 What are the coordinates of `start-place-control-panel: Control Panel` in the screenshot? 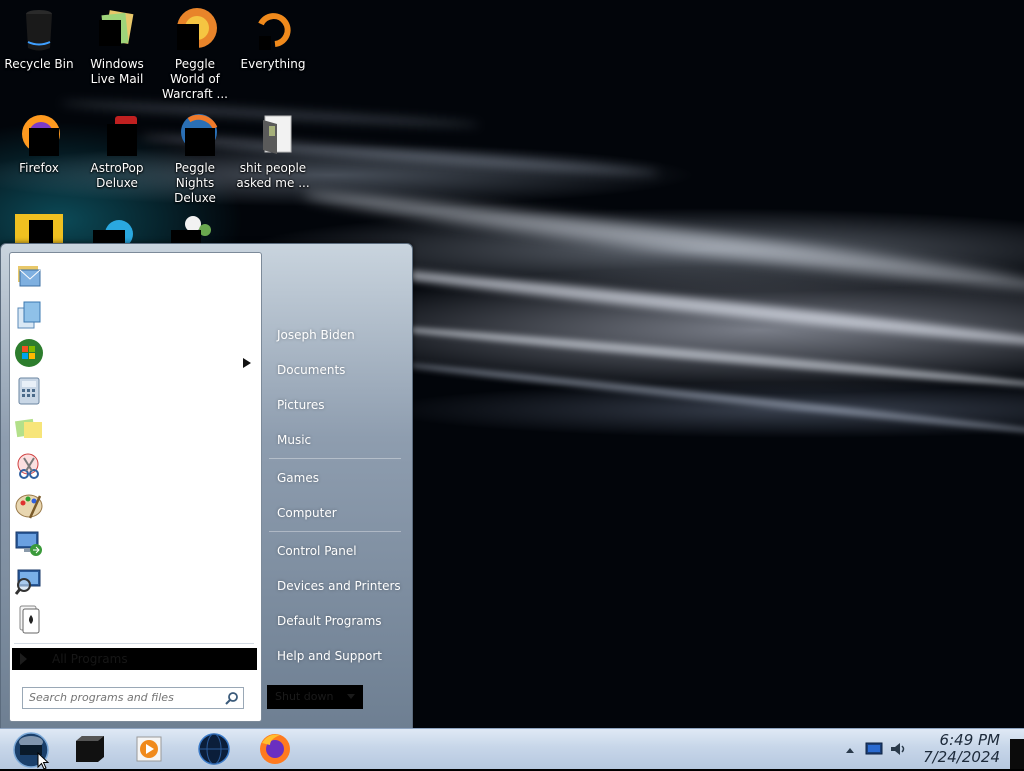 It's located at (317, 551).